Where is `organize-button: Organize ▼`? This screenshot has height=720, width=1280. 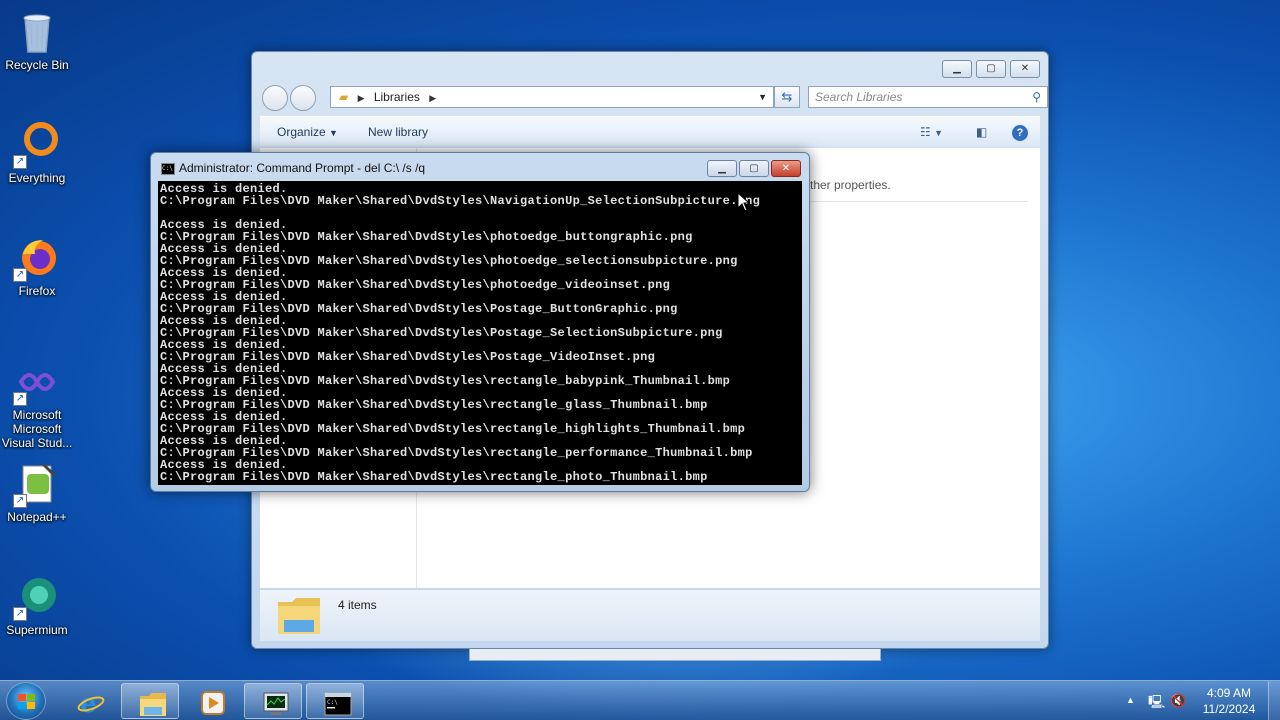 organize-button: Organize ▼ is located at coordinates (307, 132).